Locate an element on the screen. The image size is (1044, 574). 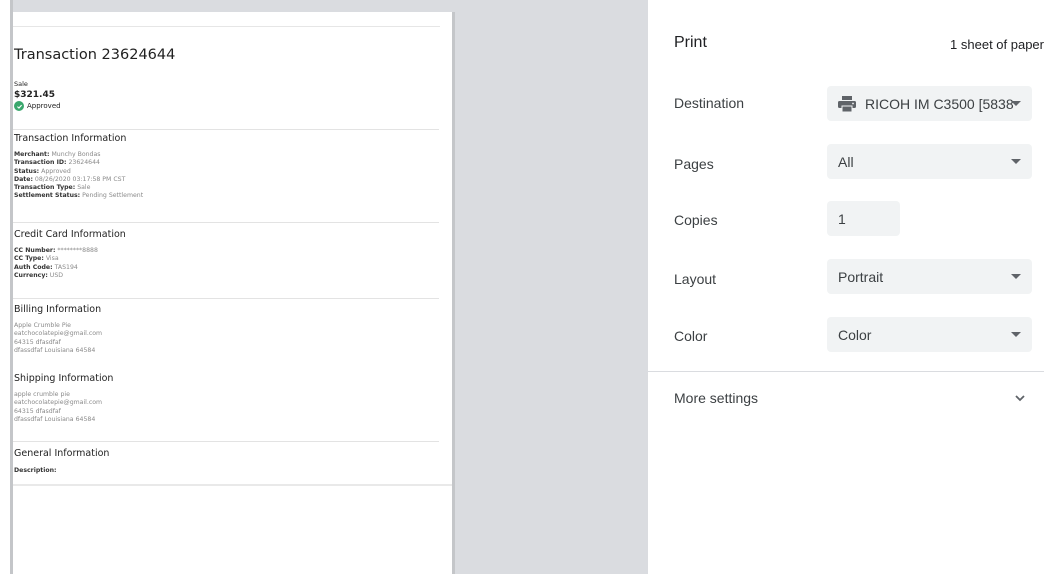
section-heading: Transaction Information is located at coordinates (70, 138).